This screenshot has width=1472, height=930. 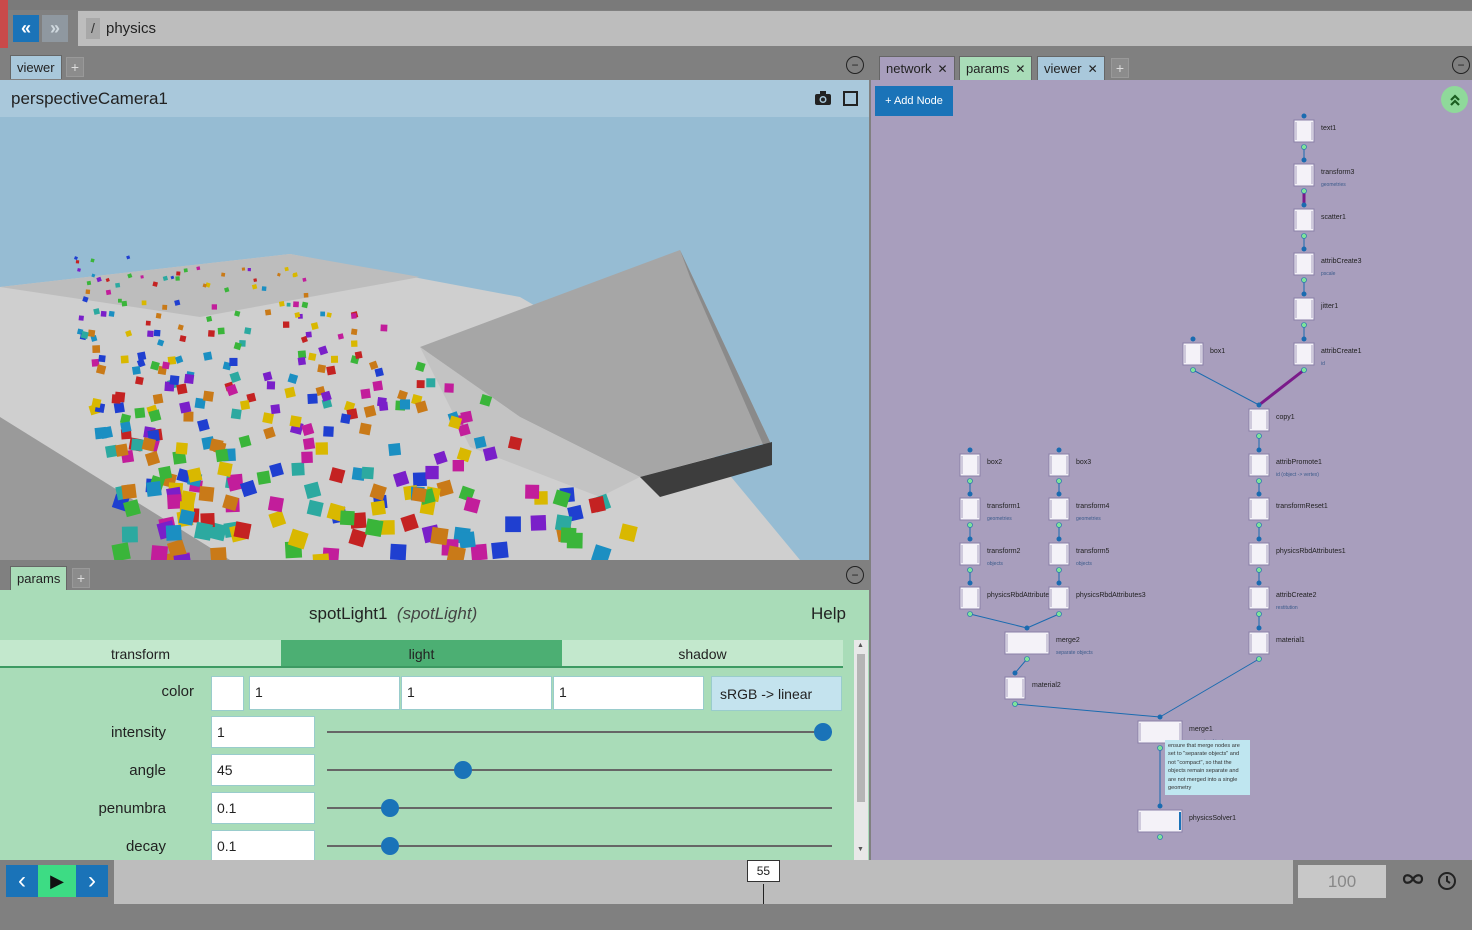 What do you see at coordinates (22, 881) in the screenshot?
I see `prev-frame-button: ‹` at bounding box center [22, 881].